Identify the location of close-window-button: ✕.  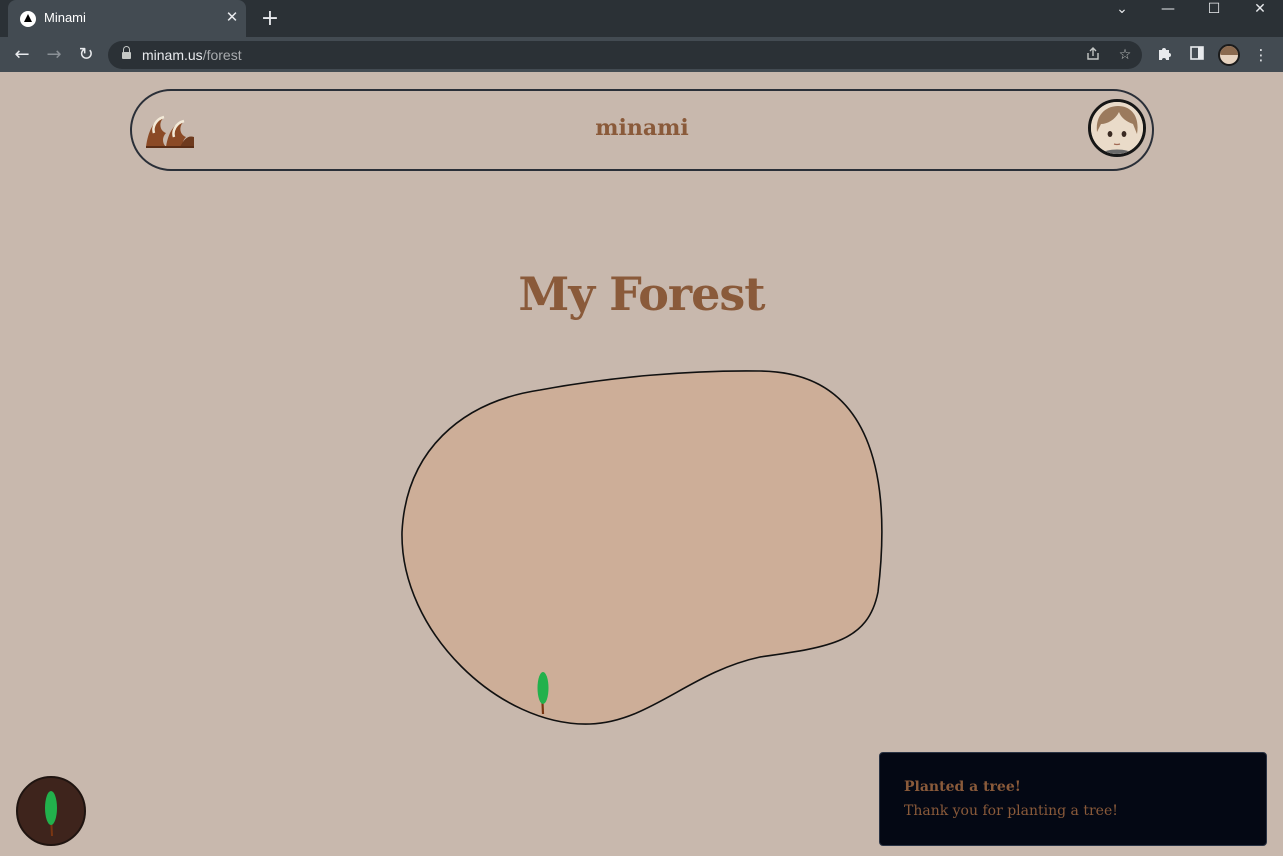
(1260, 10).